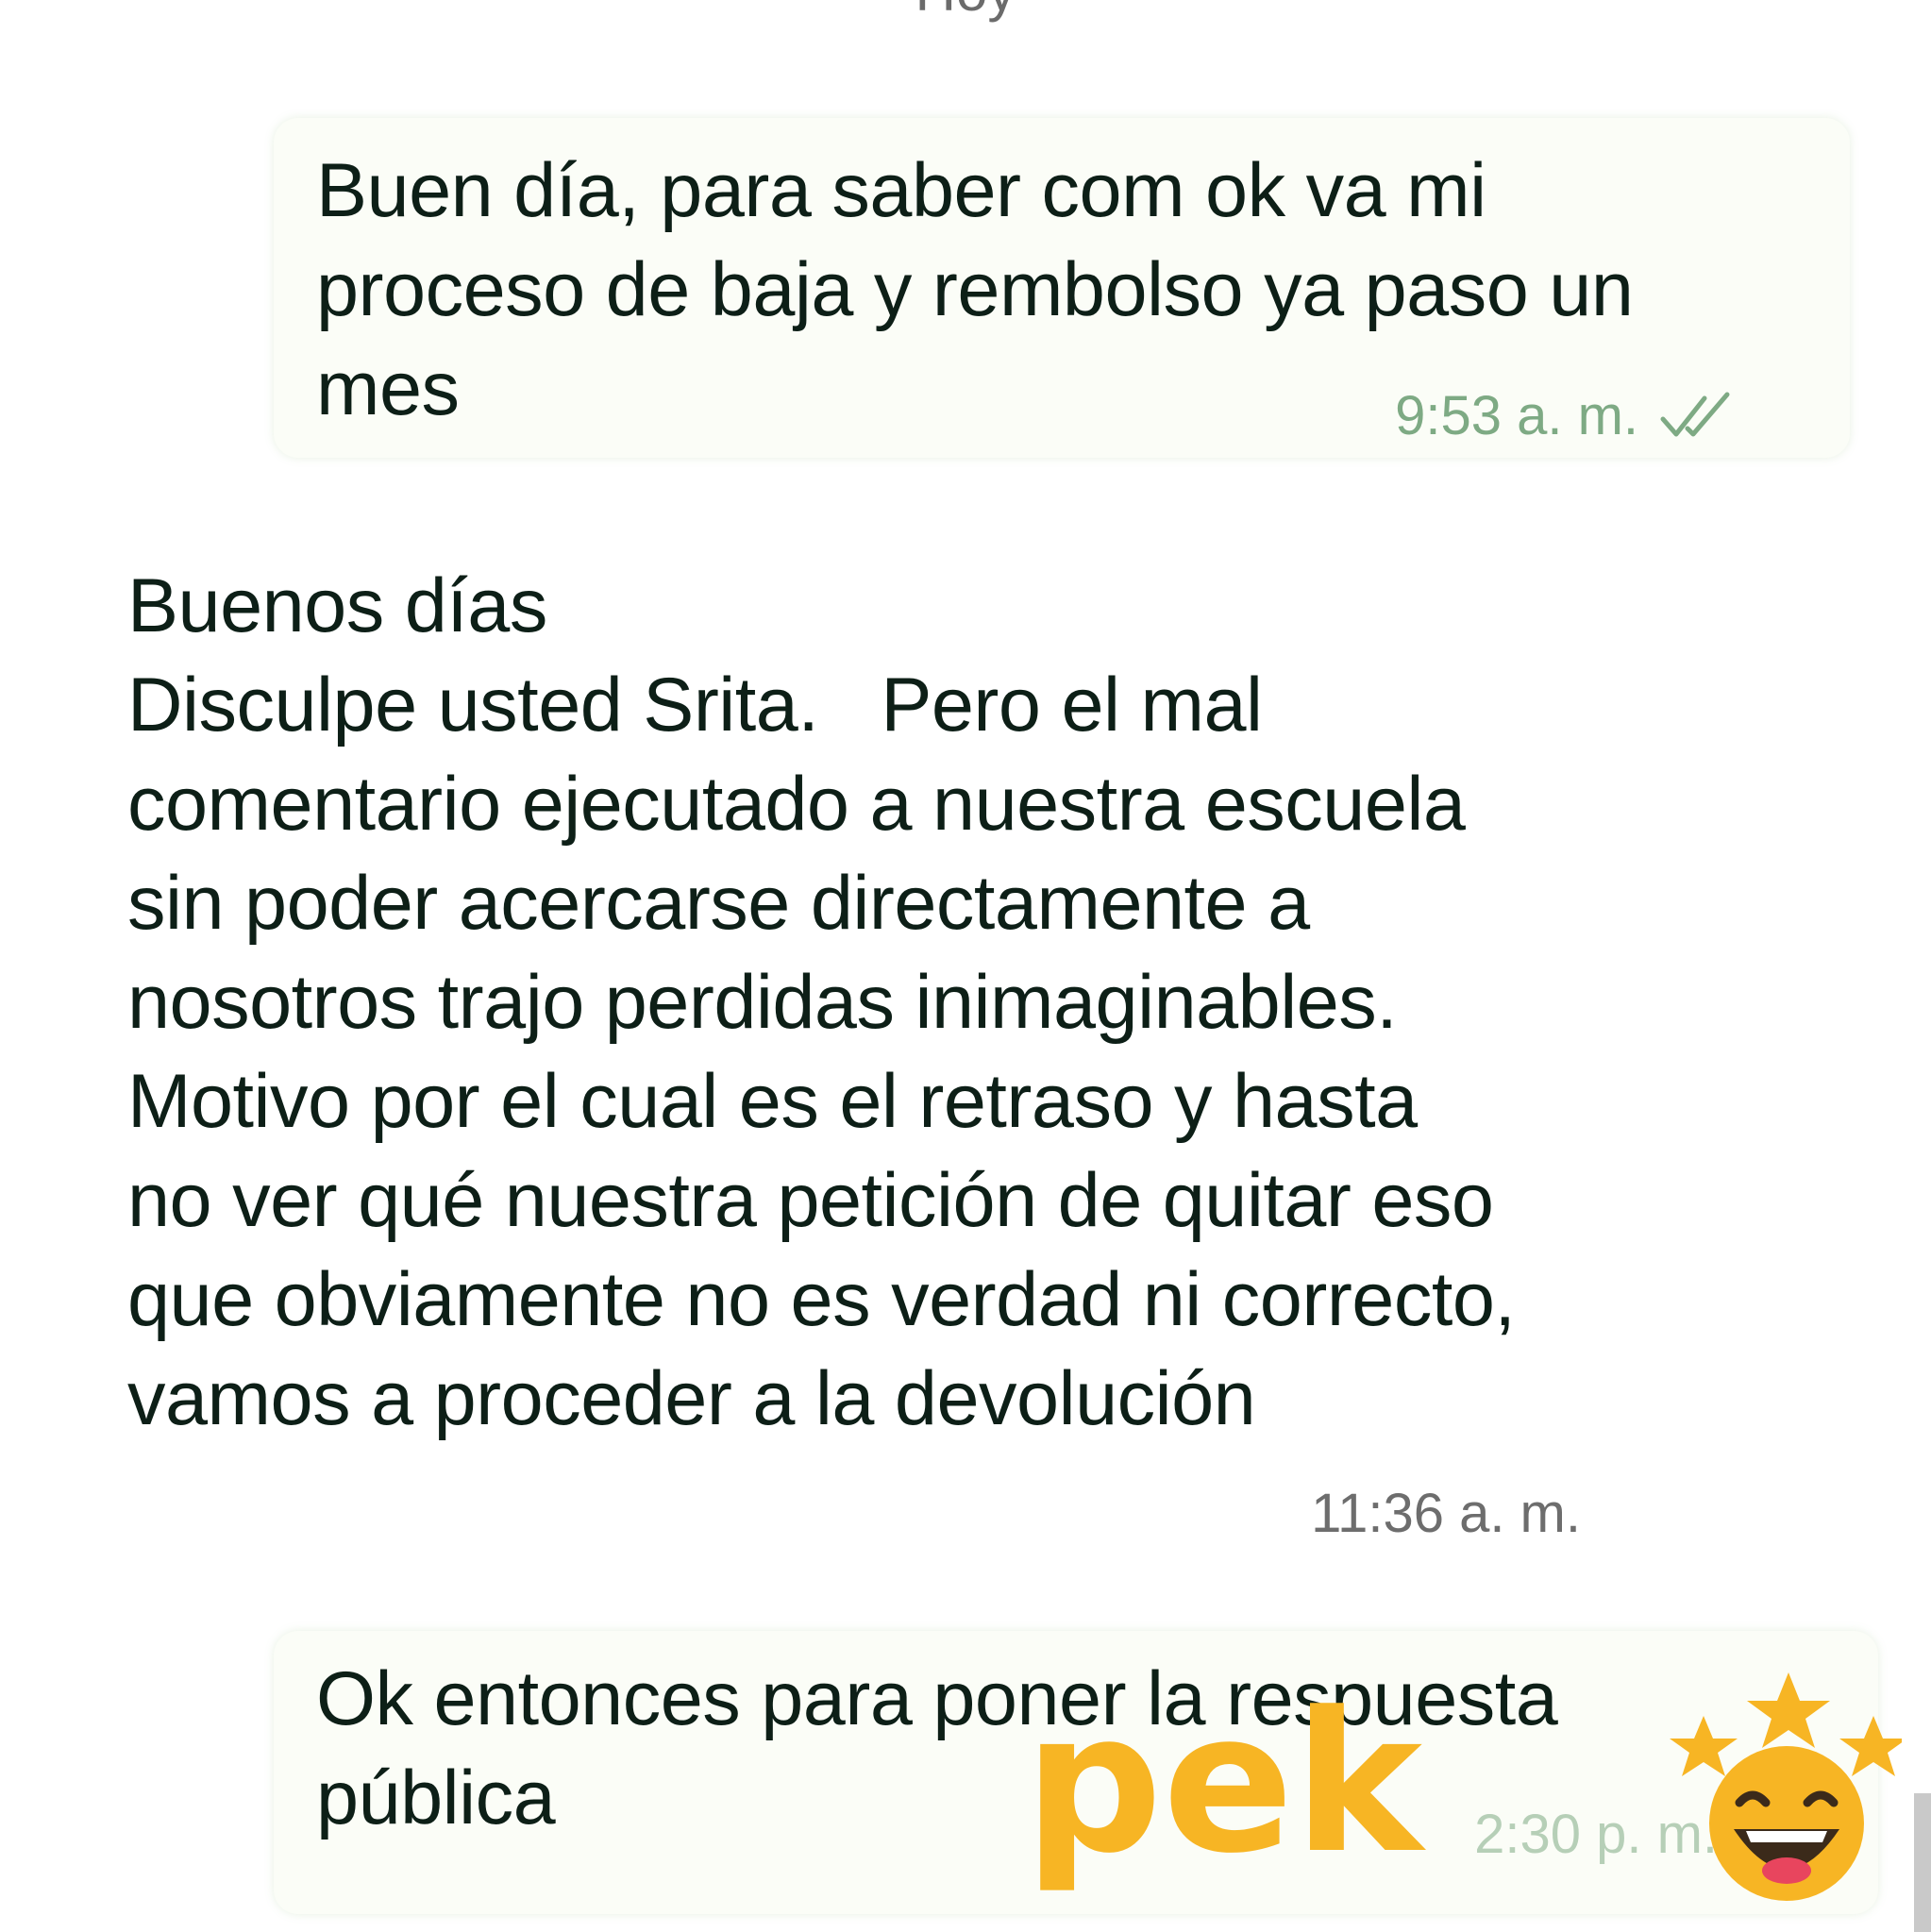  I want to click on watermark: pek, so click(1465, 1795).